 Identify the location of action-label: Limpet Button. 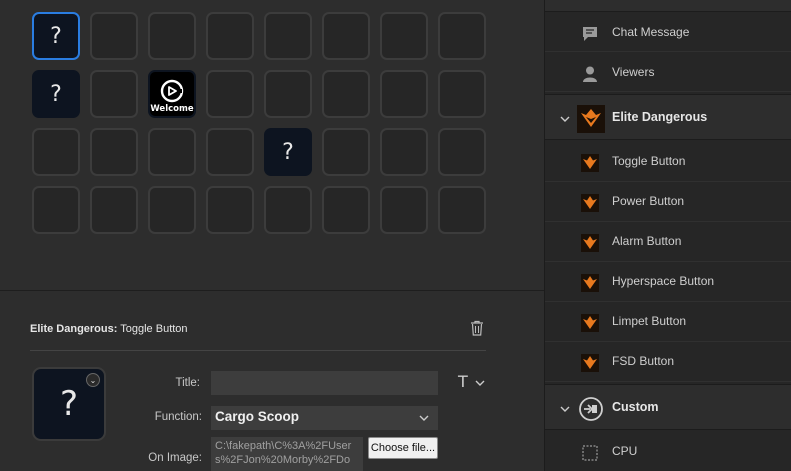
(649, 321).